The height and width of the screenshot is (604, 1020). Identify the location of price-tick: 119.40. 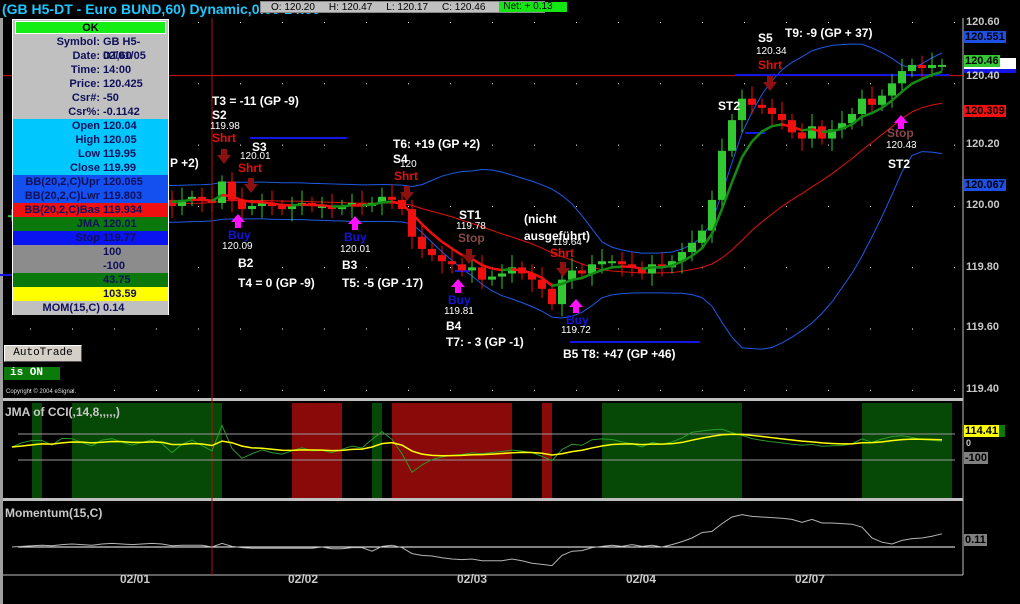
(983, 389).